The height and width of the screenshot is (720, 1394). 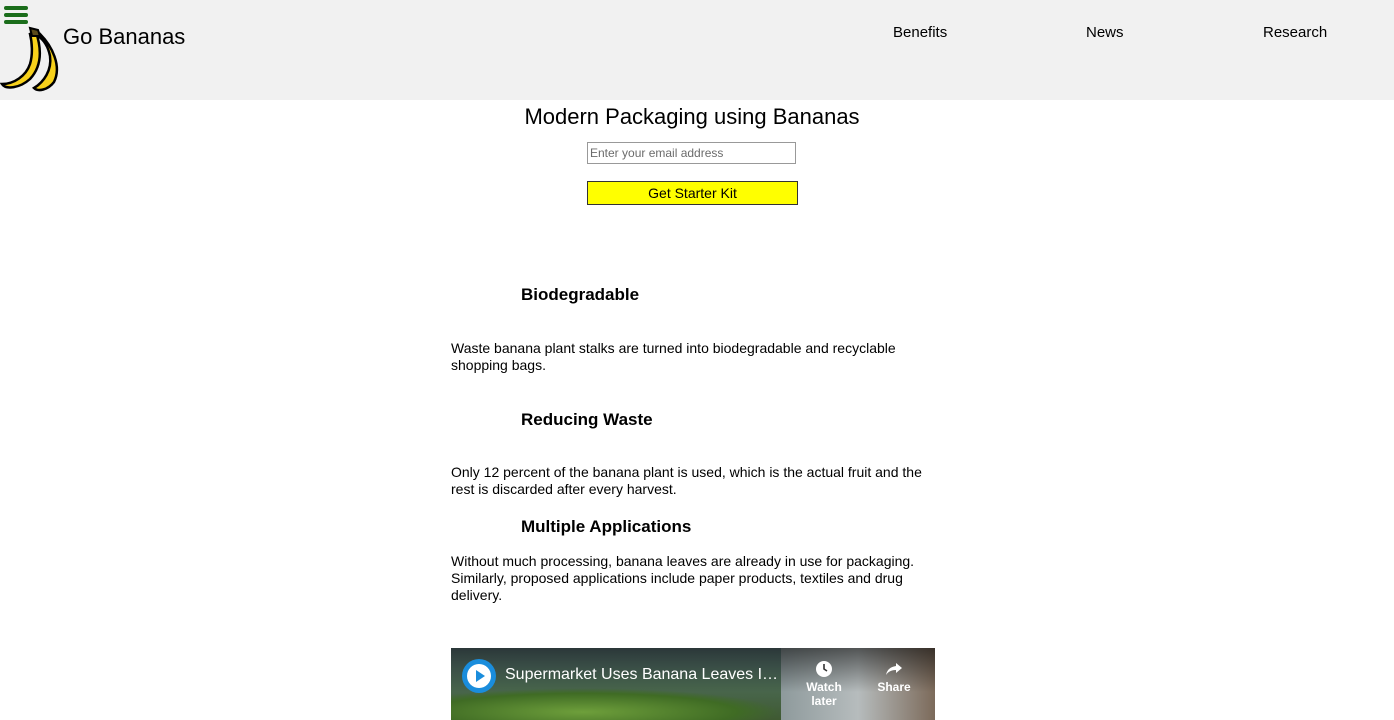 I want to click on banana-logo-icon, so click(x=29, y=59).